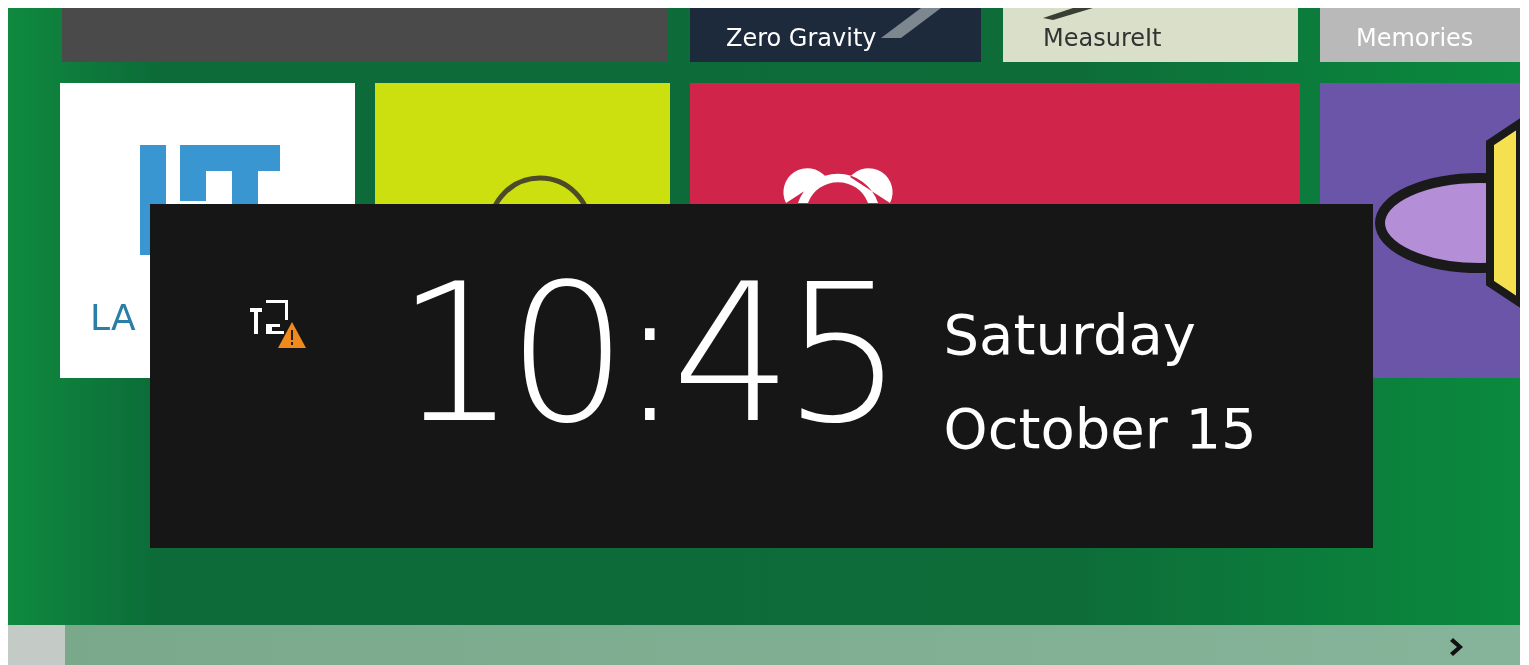 The width and height of the screenshot is (1529, 665). Describe the element at coordinates (1100, 429) in the screenshot. I see `date-label: October 15` at that location.